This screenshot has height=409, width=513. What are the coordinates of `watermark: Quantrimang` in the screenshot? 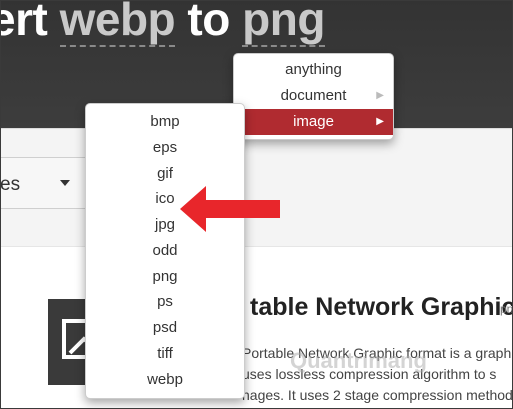 It's located at (358, 360).